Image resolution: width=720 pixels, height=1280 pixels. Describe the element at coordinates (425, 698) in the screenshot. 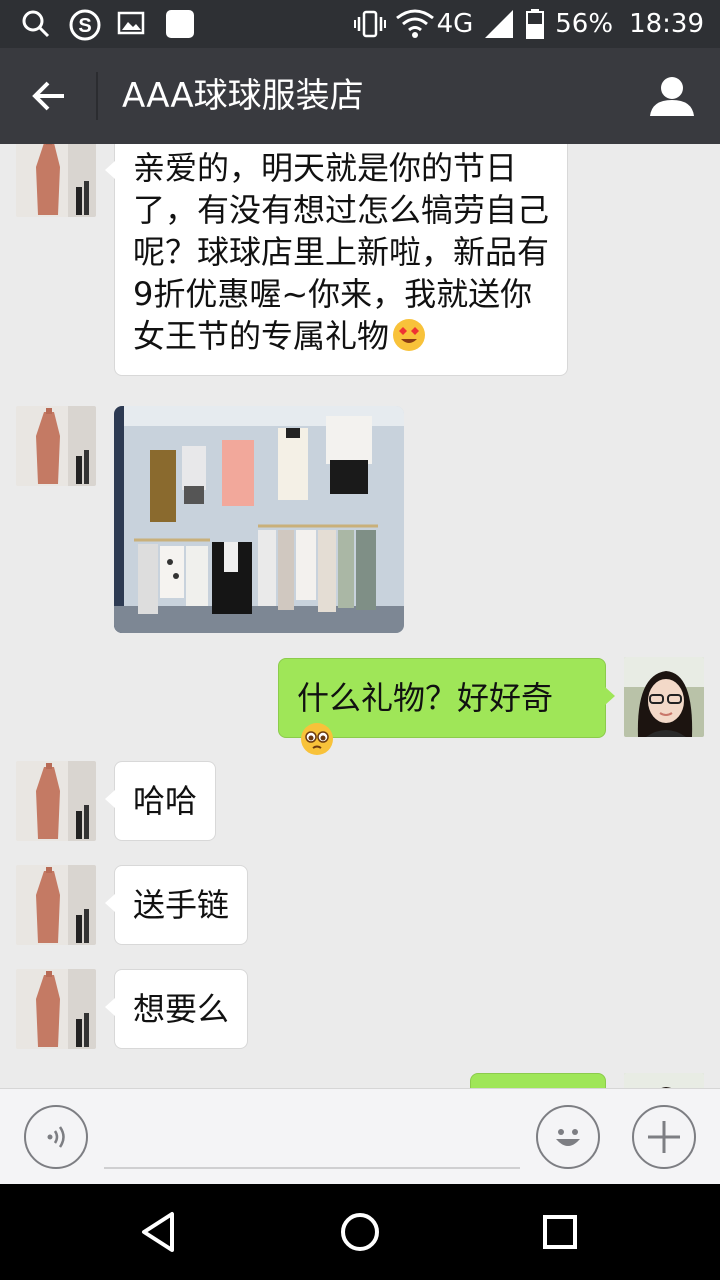

I see `message-text: 什么礼物？好好奇` at that location.